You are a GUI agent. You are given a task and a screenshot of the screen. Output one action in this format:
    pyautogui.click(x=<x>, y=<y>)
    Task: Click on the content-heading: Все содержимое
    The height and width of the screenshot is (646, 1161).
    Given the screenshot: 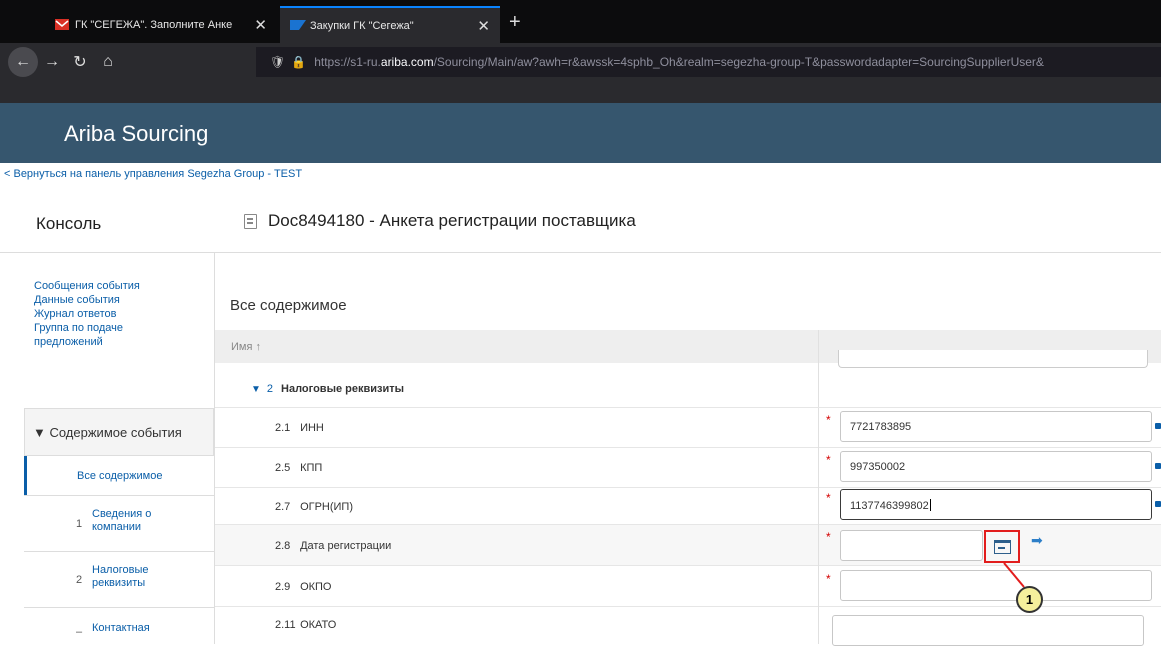 What is the action you would take?
    pyautogui.click(x=288, y=305)
    